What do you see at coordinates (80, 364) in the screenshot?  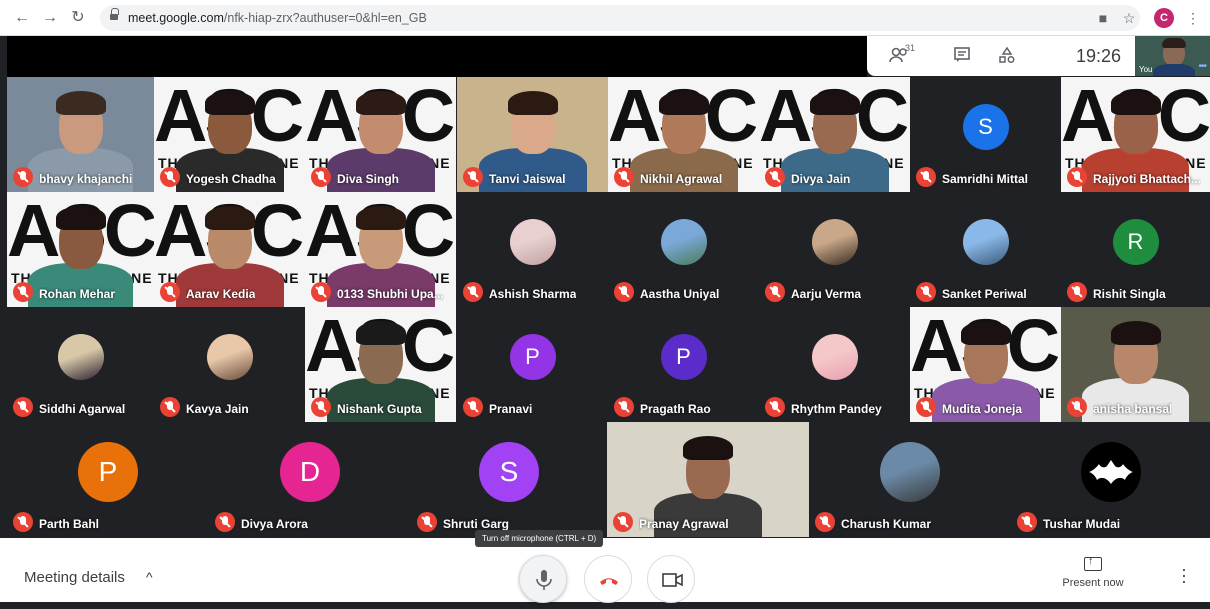 I see `participant-tile-siddhi-agarwal: Siddhi Agarwal` at bounding box center [80, 364].